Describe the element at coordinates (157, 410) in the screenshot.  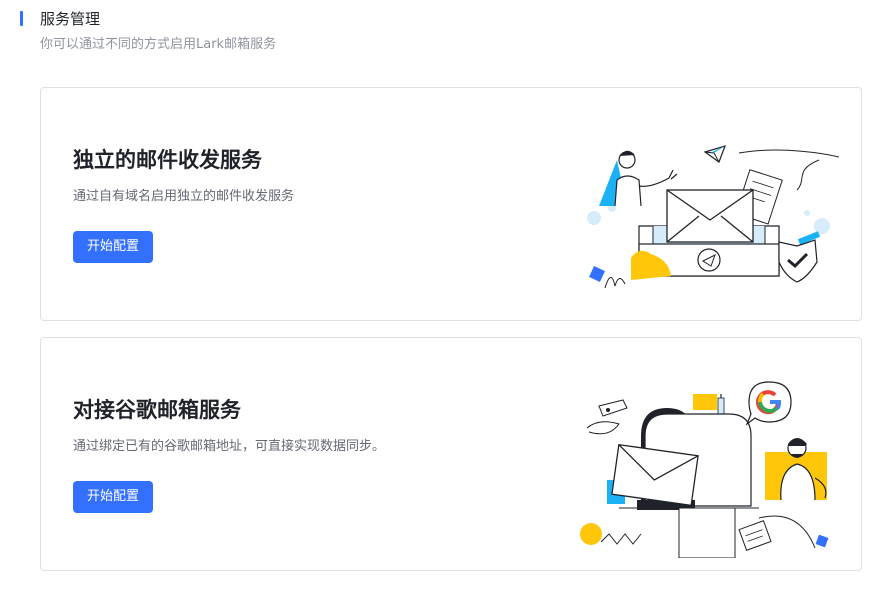
I see `card-title: 对接谷歌邮箱服务` at that location.